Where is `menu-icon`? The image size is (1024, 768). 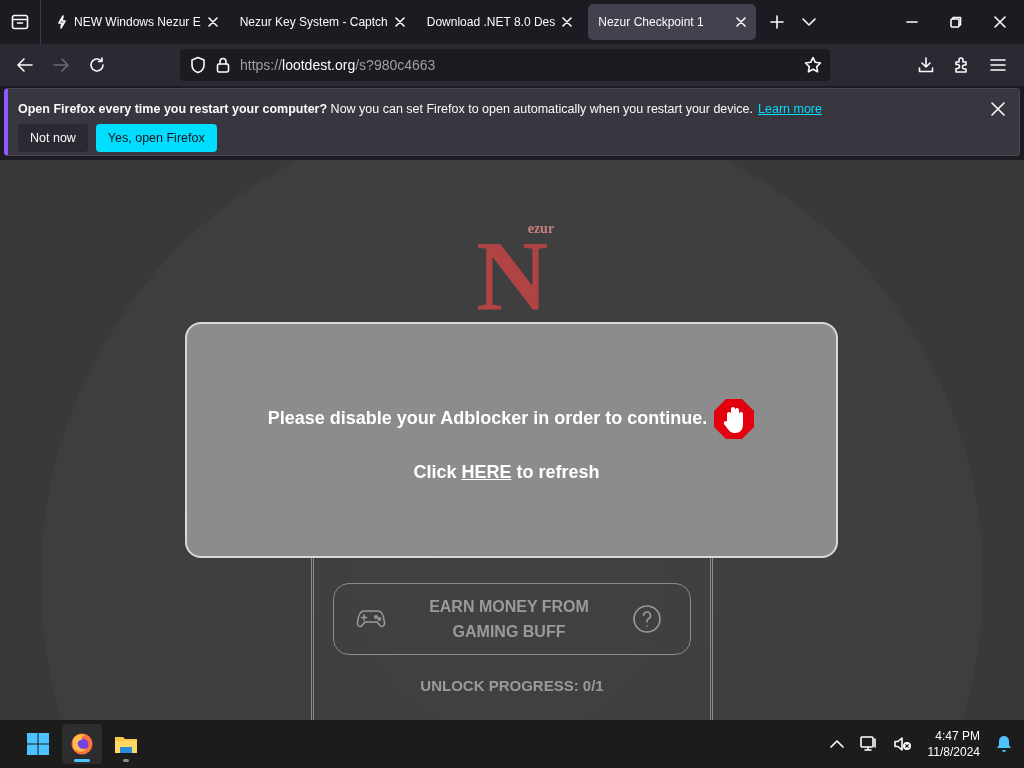 menu-icon is located at coordinates (998, 65).